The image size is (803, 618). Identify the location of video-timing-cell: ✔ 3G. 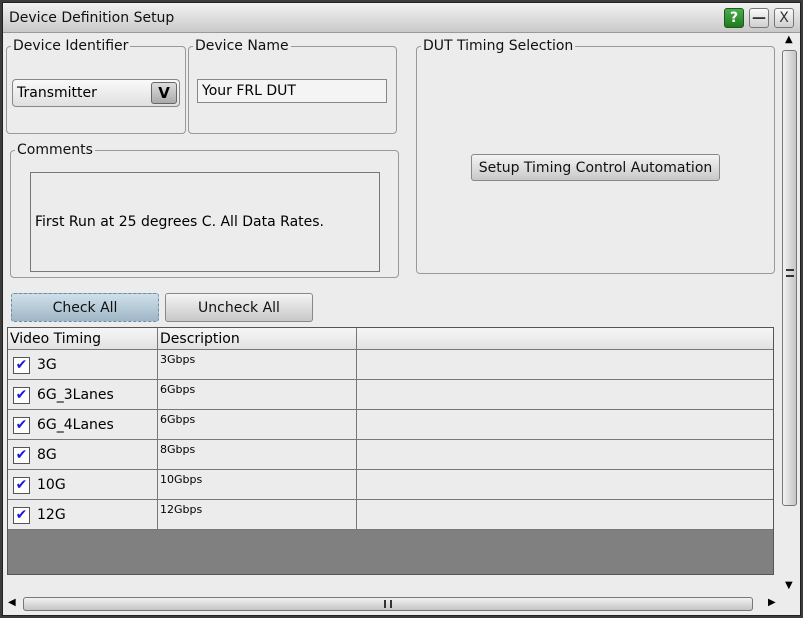
(83, 365).